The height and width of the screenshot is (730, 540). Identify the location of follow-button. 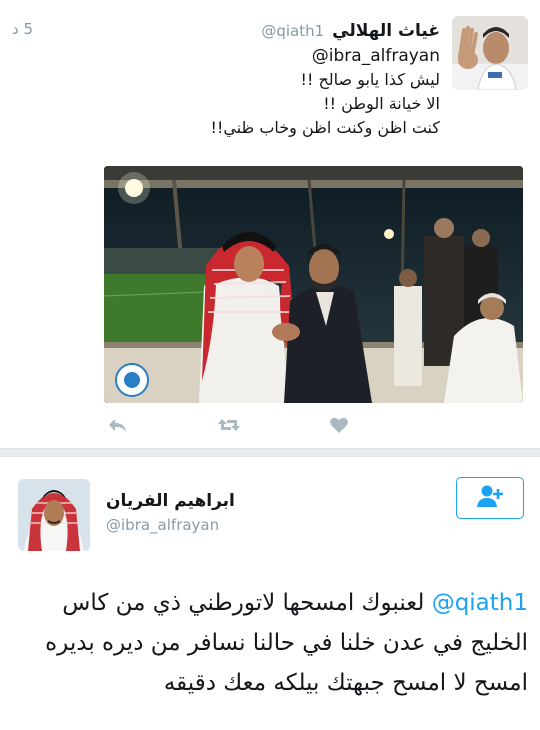
(490, 498).